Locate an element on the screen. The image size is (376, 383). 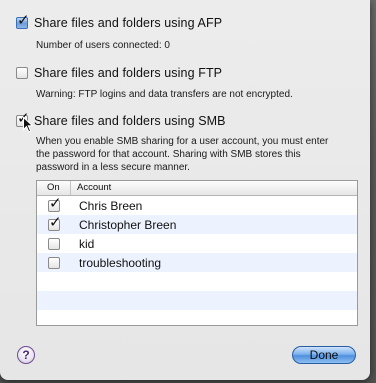
ftp-checkbox is located at coordinates (22, 73).